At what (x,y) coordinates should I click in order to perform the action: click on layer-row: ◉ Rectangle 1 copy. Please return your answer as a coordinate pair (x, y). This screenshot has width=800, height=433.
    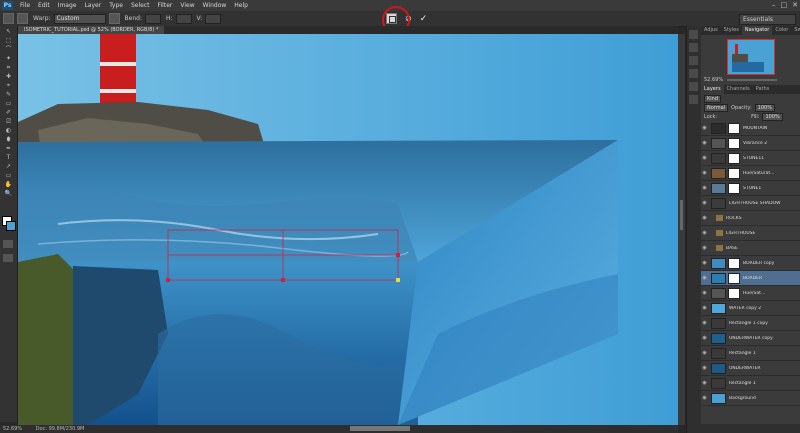
    Looking at the image, I should click on (750, 323).